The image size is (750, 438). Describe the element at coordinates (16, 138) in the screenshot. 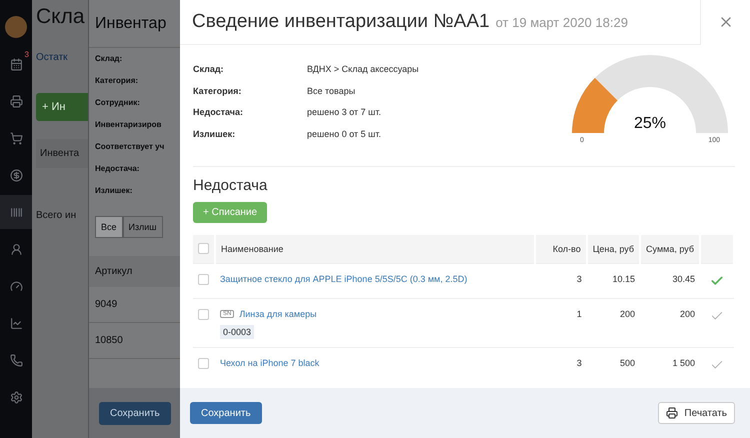

I see `cart-icon` at that location.